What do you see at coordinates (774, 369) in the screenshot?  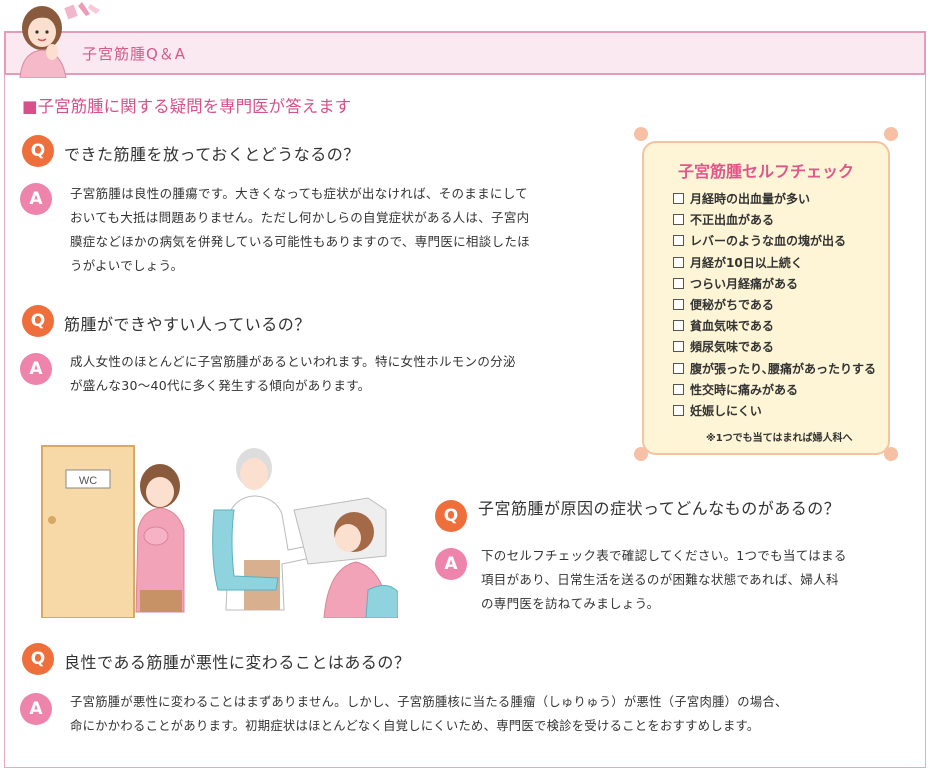 I see `check-item: 腹が張ったり､腰痛があったりする` at bounding box center [774, 369].